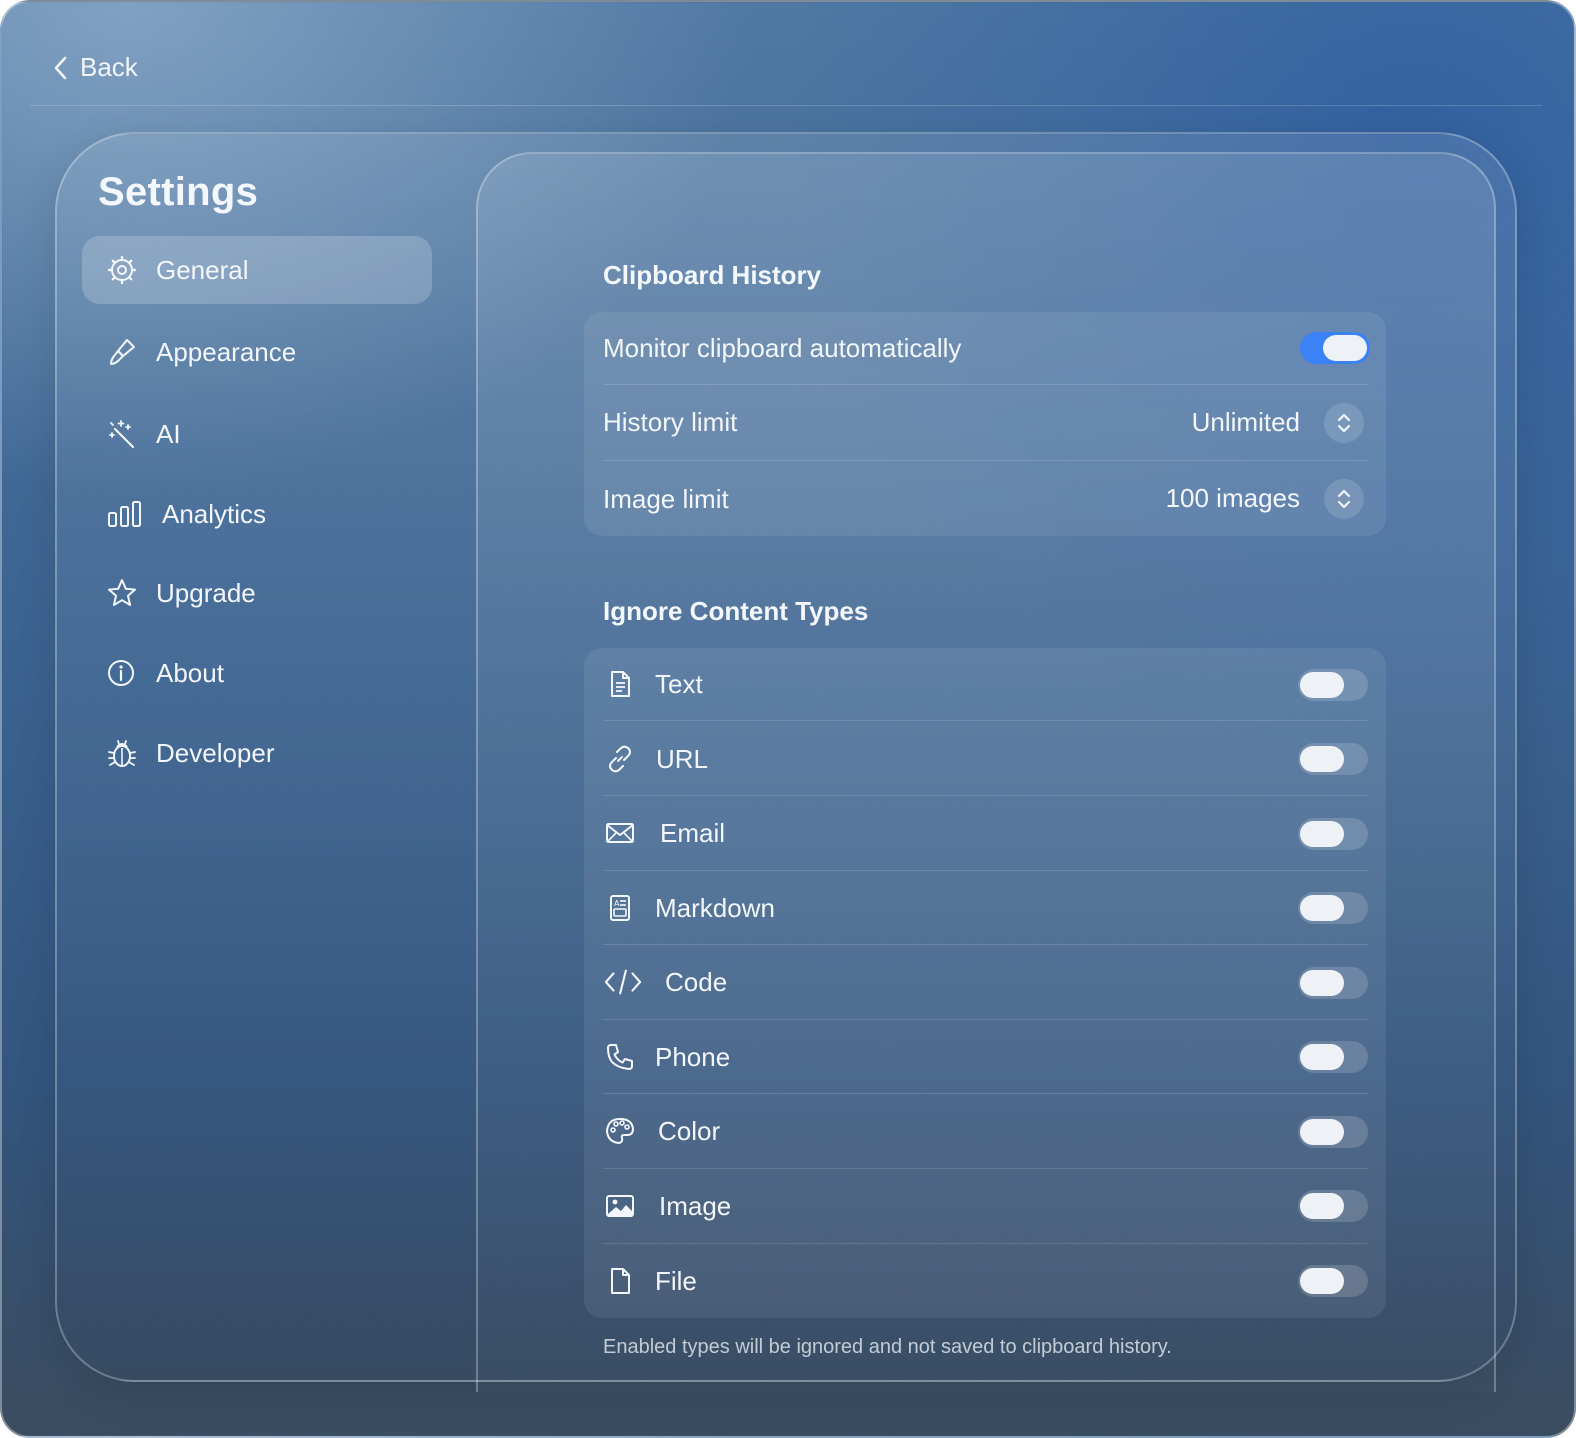 The width and height of the screenshot is (1576, 1438). What do you see at coordinates (1201, 422) in the screenshot?
I see `history-limit-value: Unlimited` at bounding box center [1201, 422].